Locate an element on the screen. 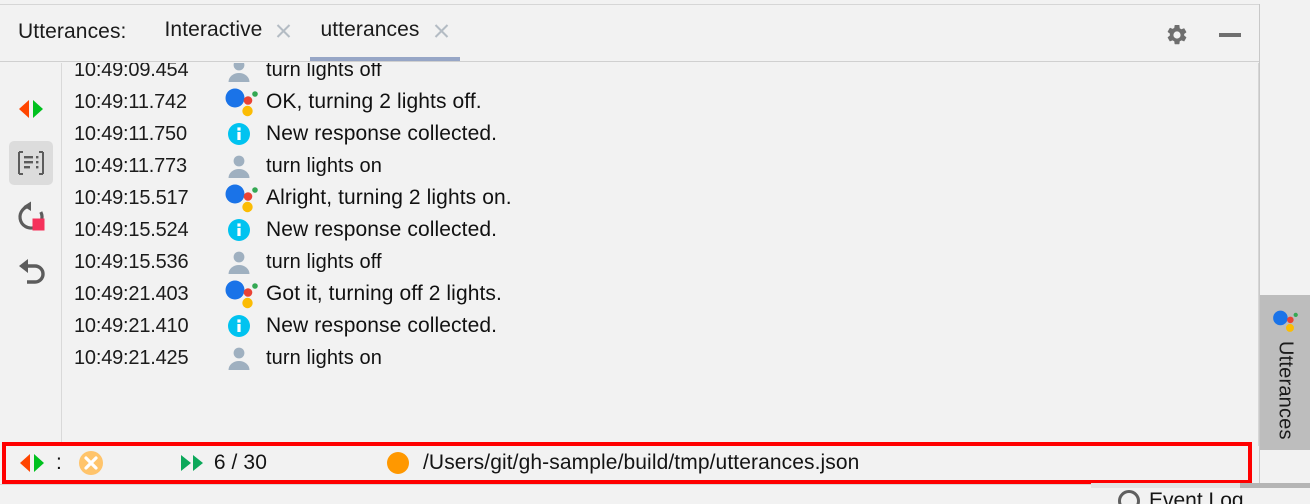 The image size is (1310, 504). log-row-timestamp: 10:49:15.536 is located at coordinates (131, 261).